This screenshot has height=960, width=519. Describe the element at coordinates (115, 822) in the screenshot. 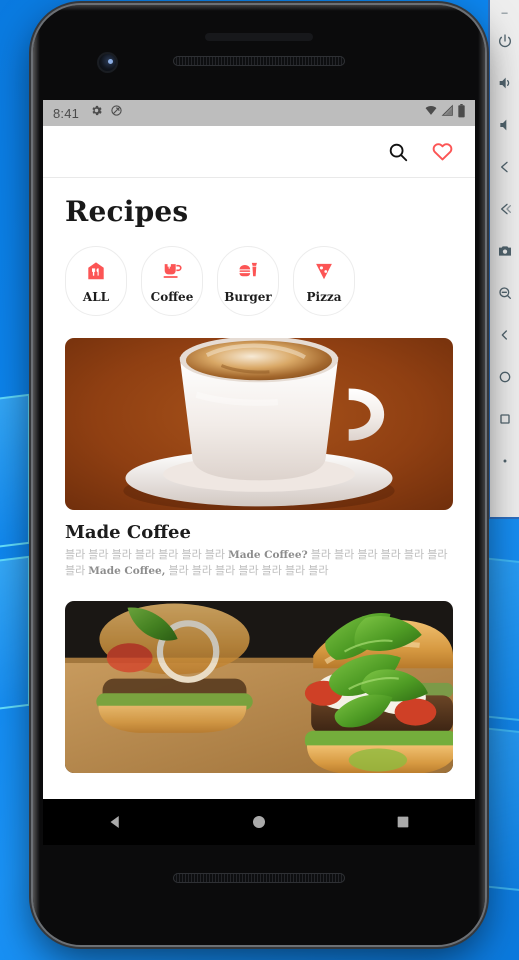

I see `back-triangle-icon` at that location.